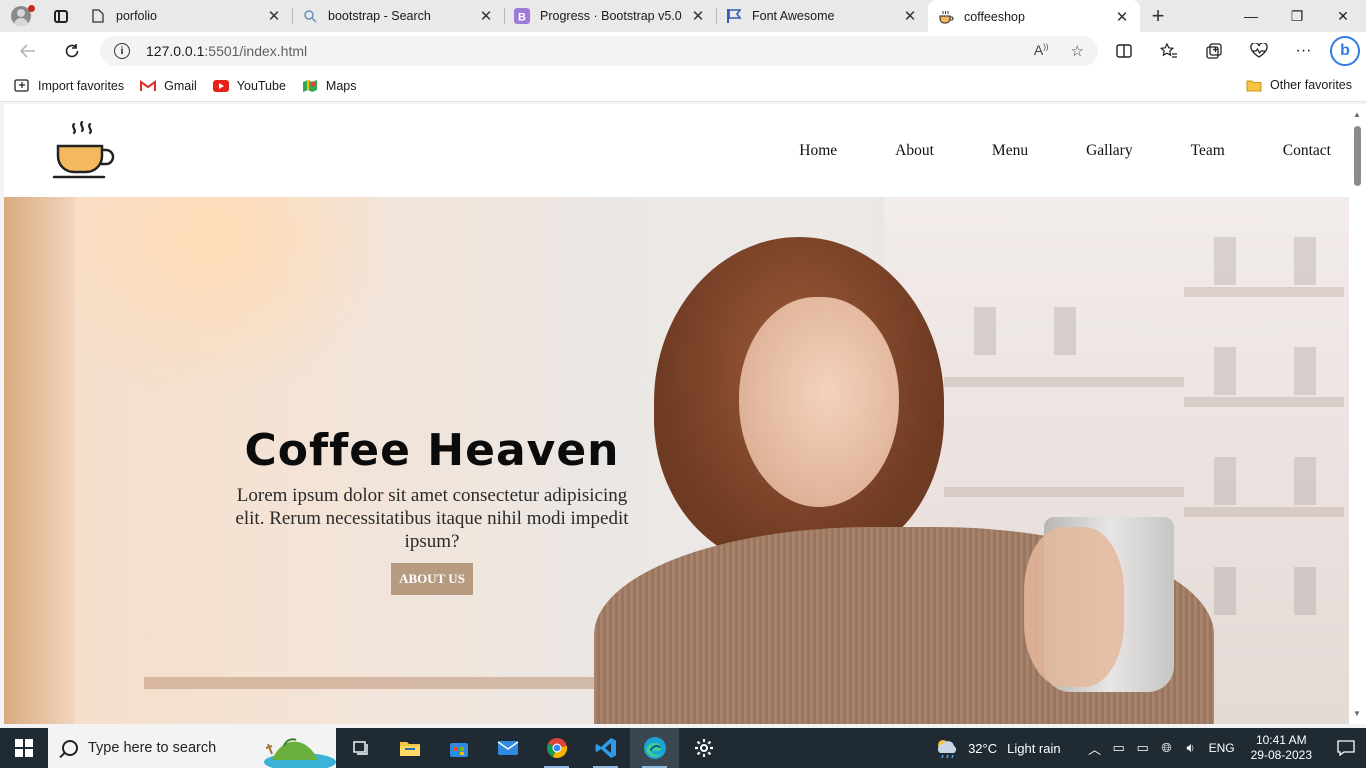  I want to click on new-tab-button: +, so click(1158, 16).